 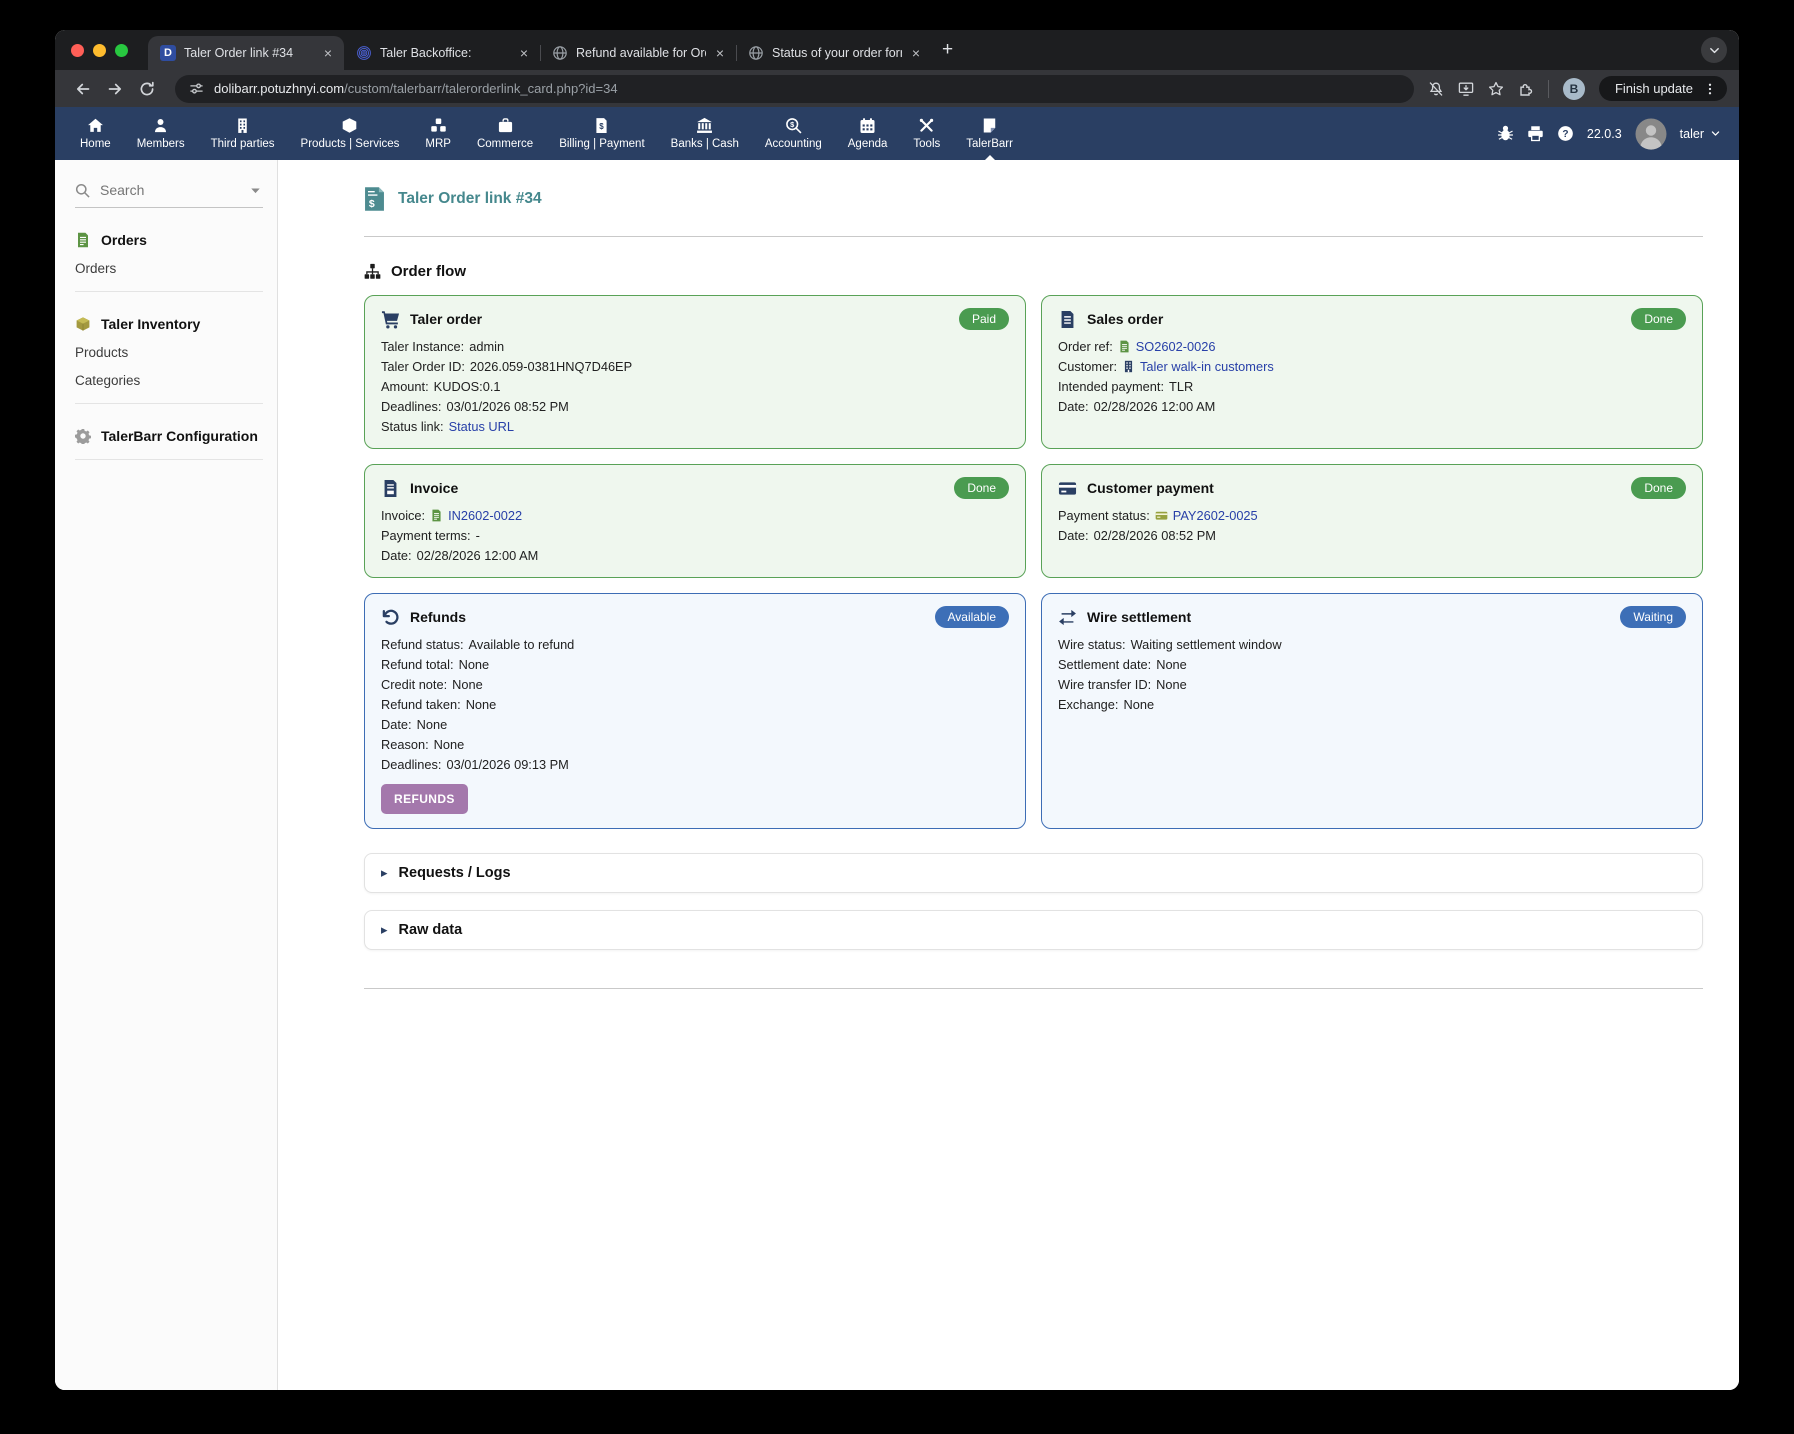 What do you see at coordinates (705, 133) in the screenshot?
I see `nav-item-banks-cash: Banks | Cash` at bounding box center [705, 133].